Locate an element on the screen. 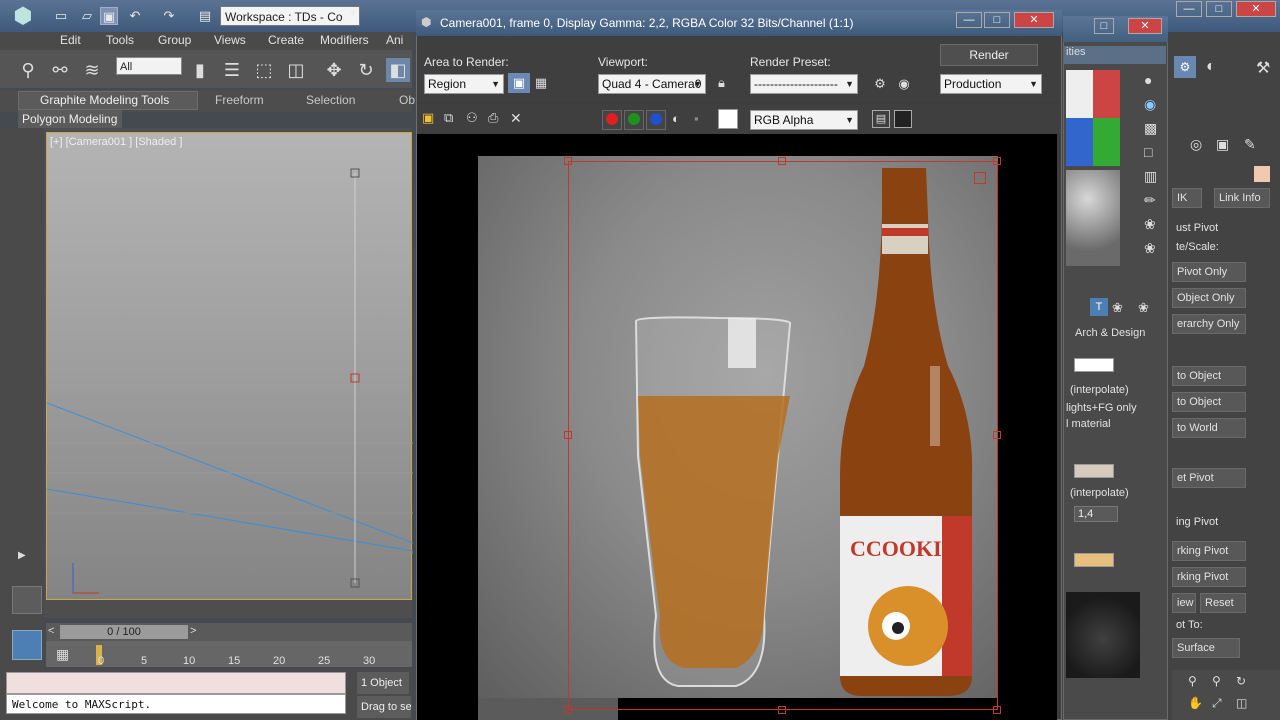  select-by-name-icon: ☰ is located at coordinates (232, 70).